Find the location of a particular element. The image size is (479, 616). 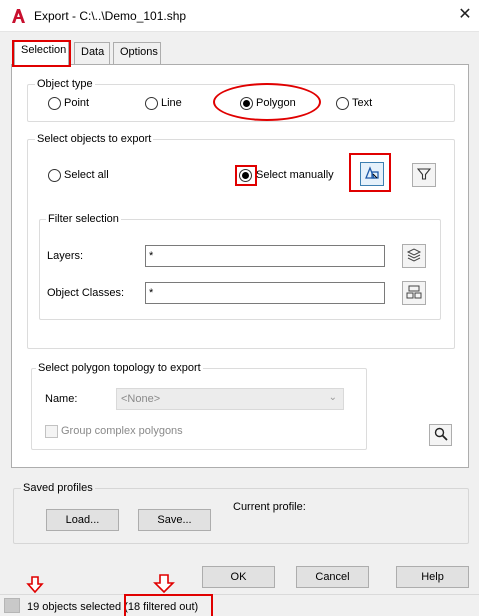

tab-options: Options is located at coordinates (137, 53).